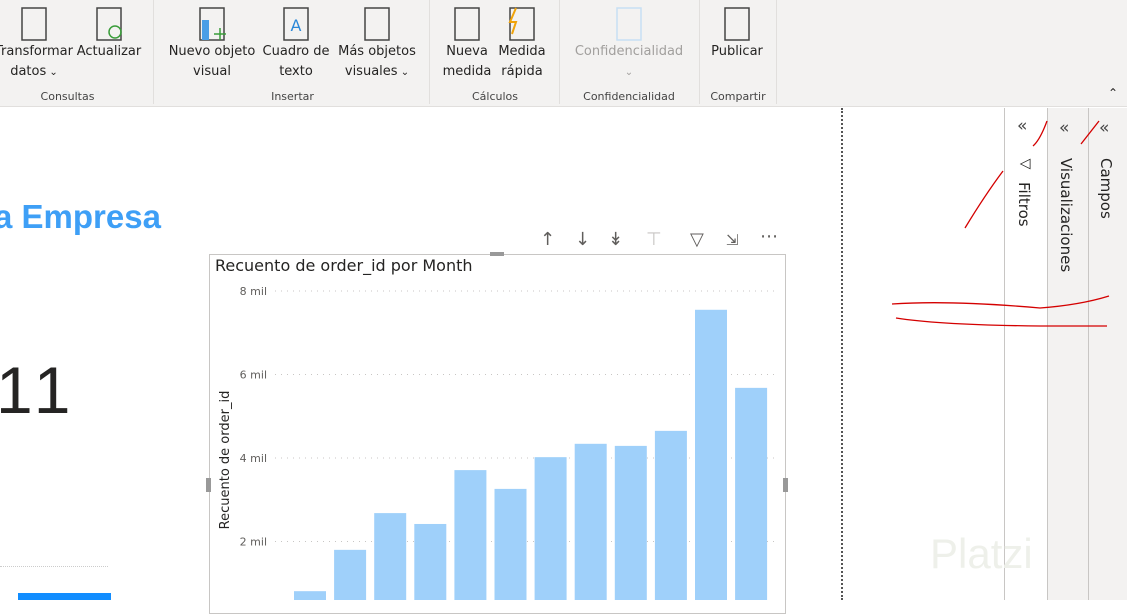 The width and height of the screenshot is (1127, 614). What do you see at coordinates (225, 460) in the screenshot?
I see `y-axis-title: Recuento de order_id` at bounding box center [225, 460].